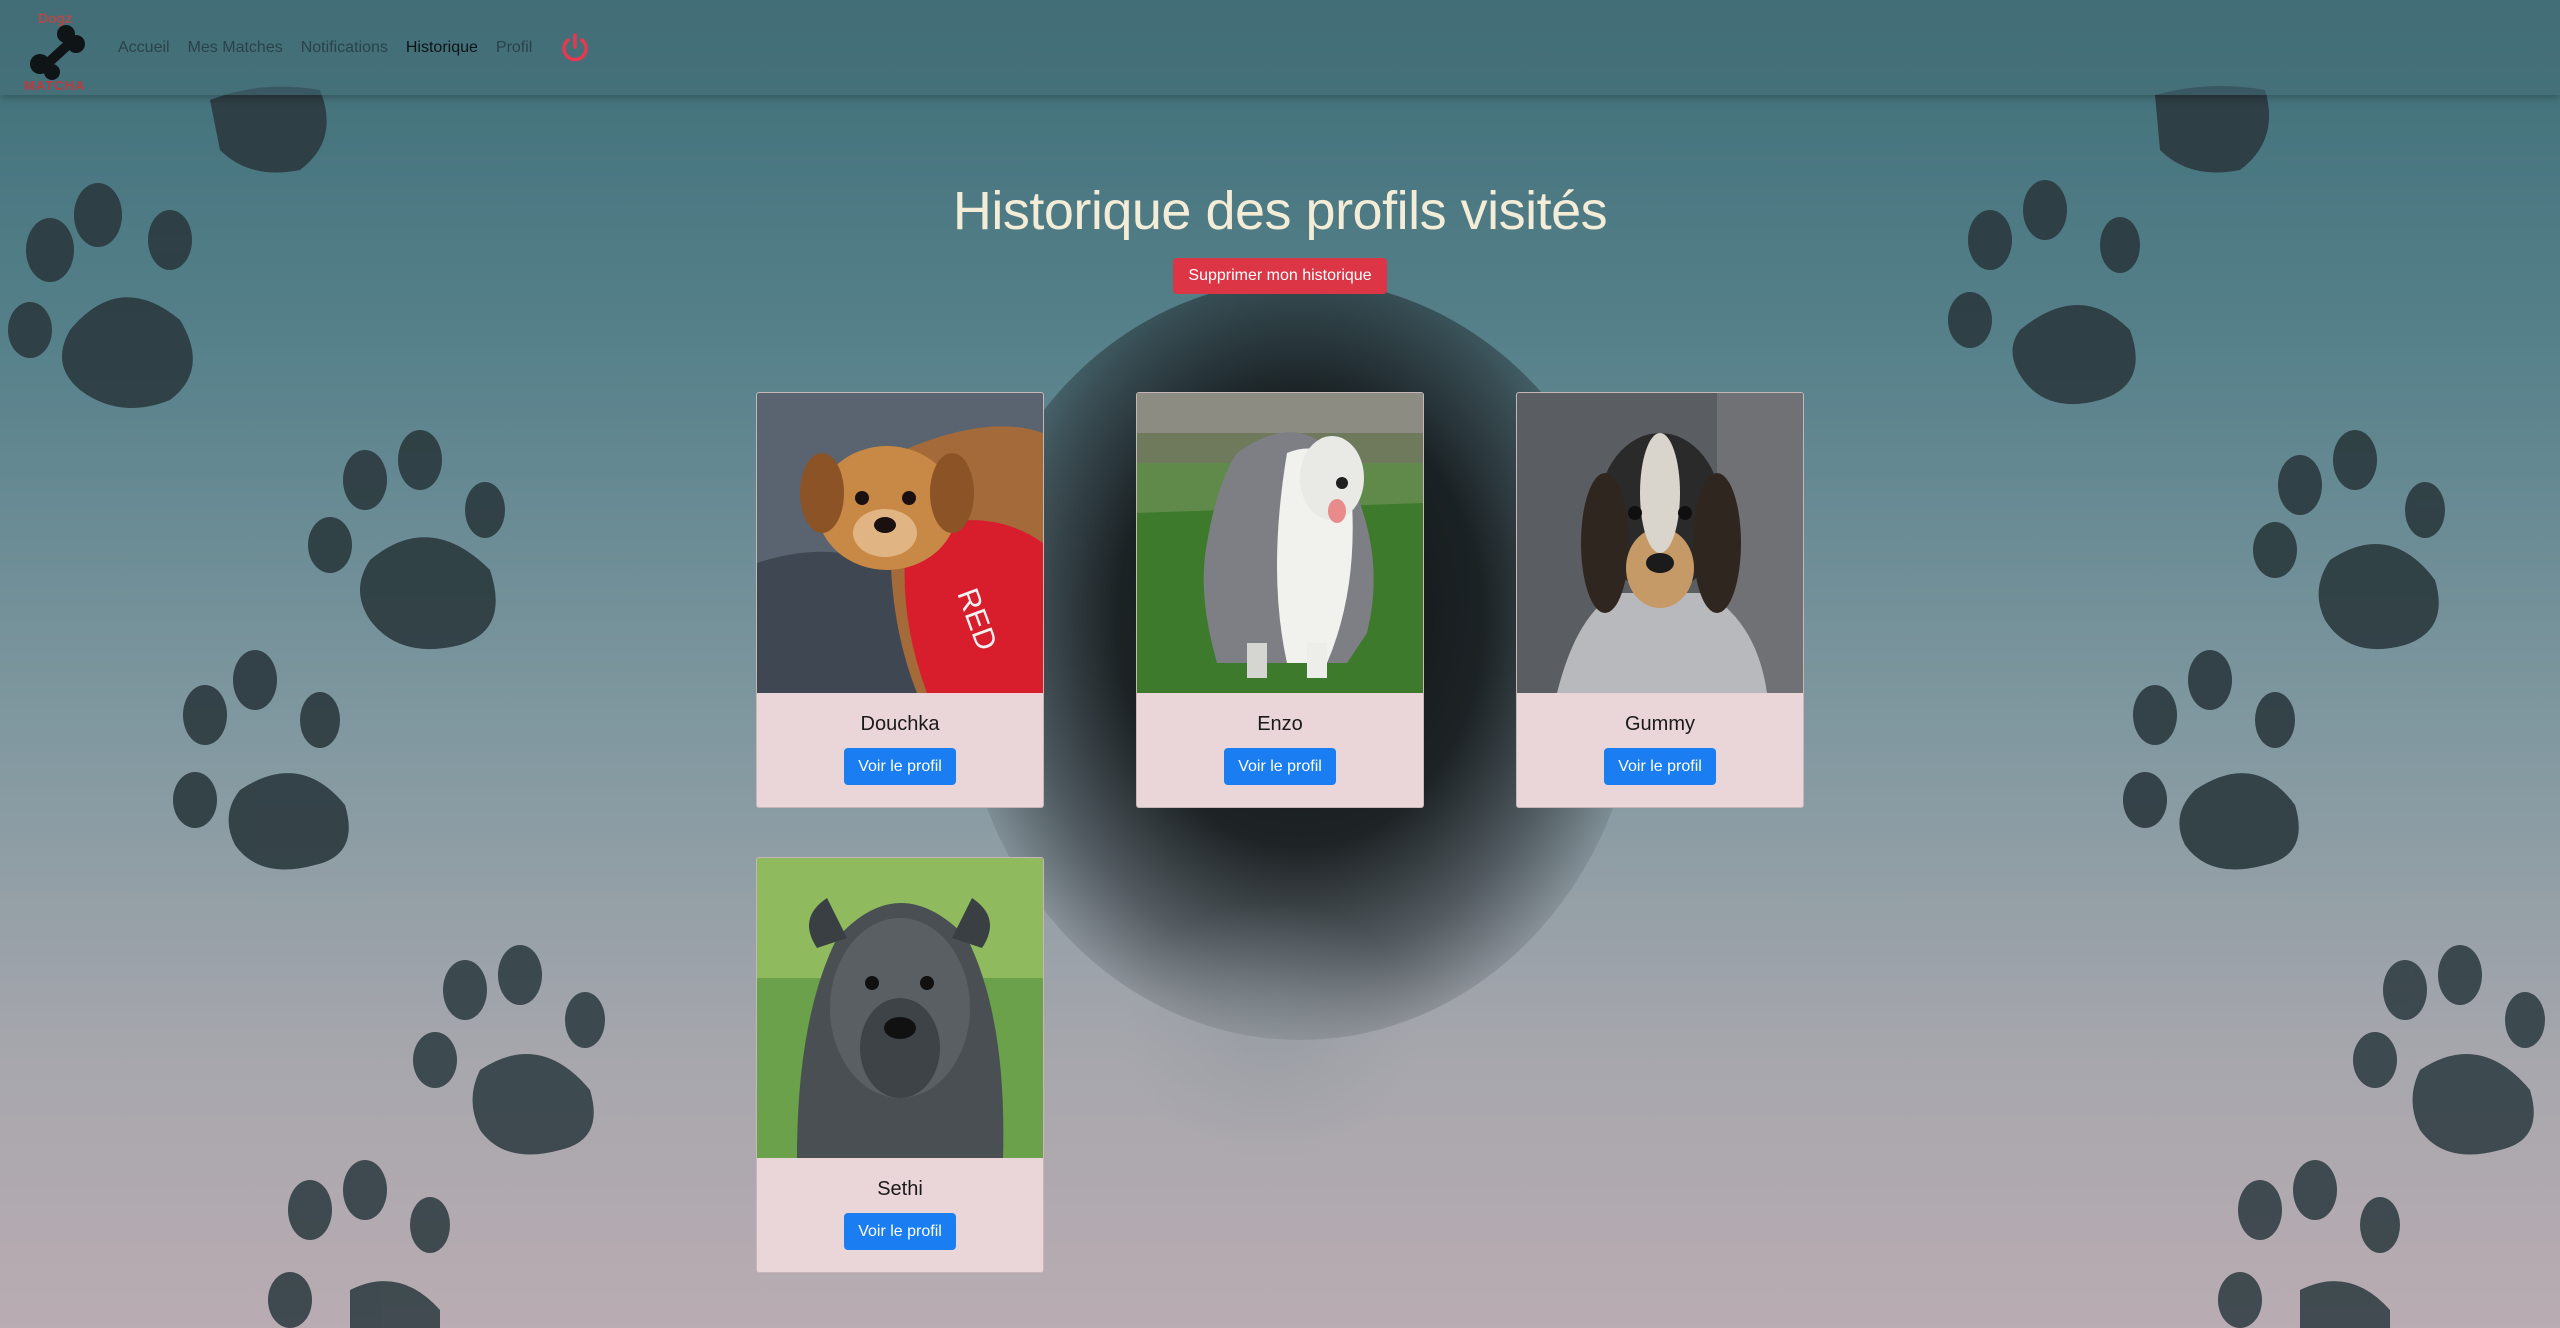 The width and height of the screenshot is (2560, 1328). What do you see at coordinates (900, 724) in the screenshot?
I see `profile-name: Douchka` at bounding box center [900, 724].